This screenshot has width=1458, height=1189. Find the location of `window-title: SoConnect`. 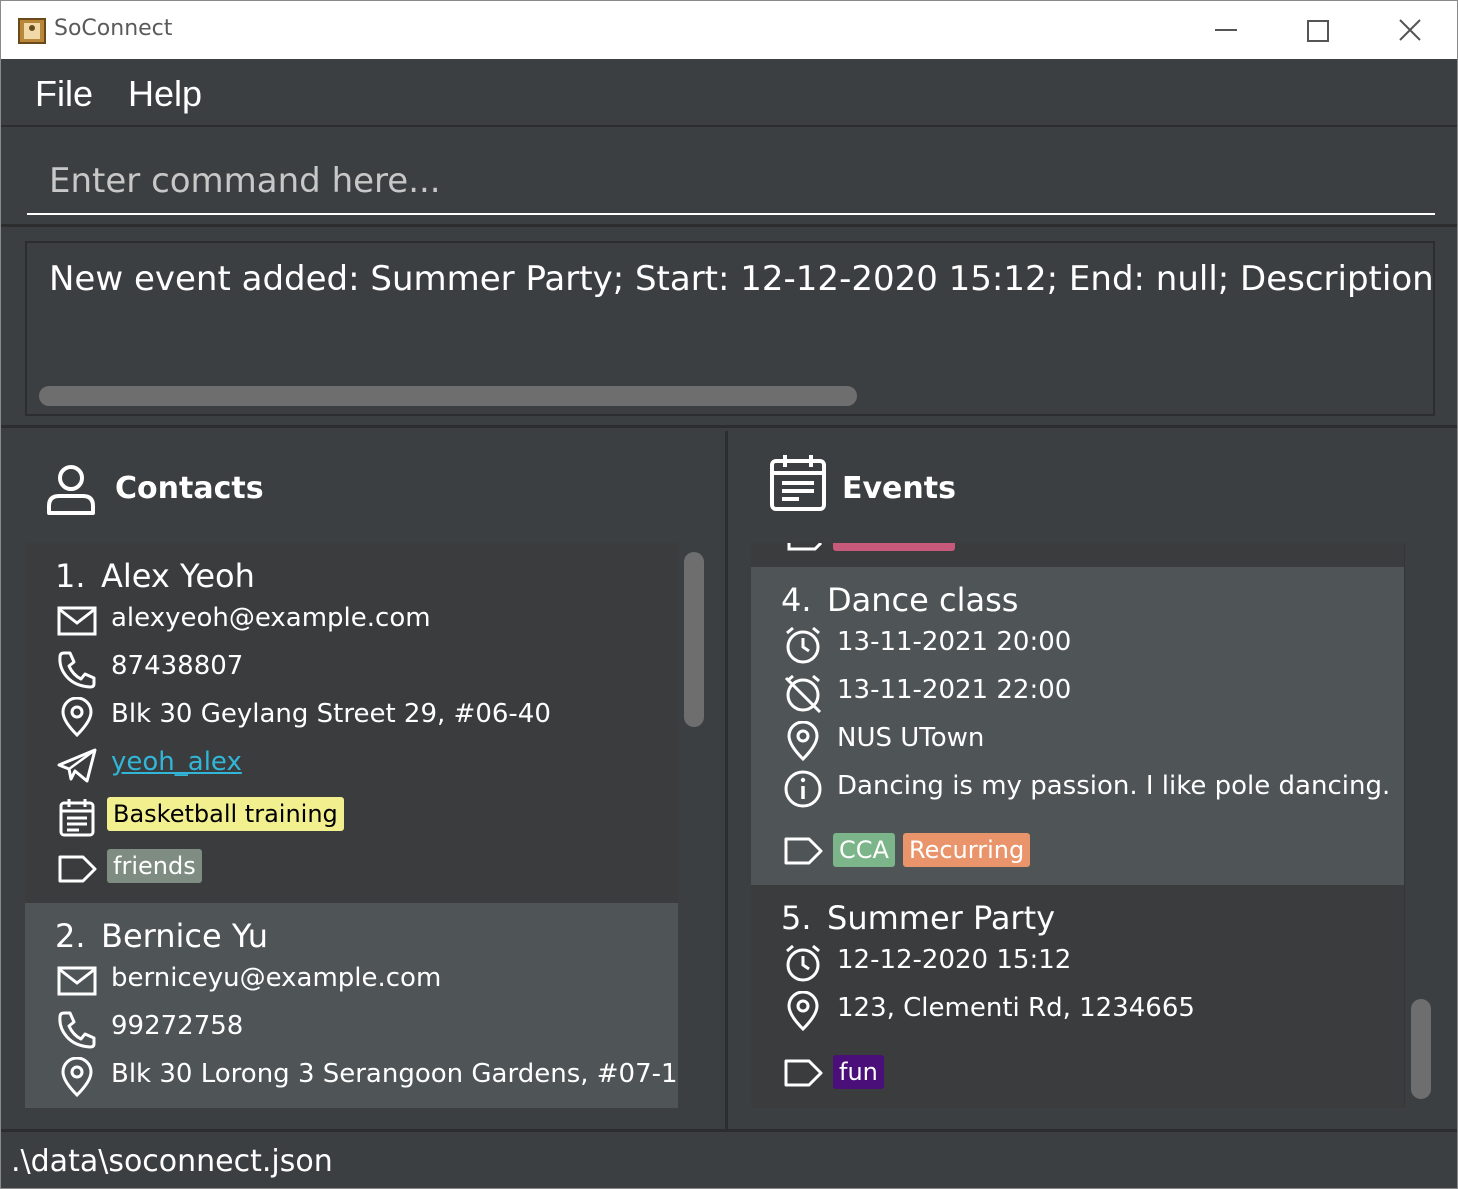

window-title: SoConnect is located at coordinates (113, 28).